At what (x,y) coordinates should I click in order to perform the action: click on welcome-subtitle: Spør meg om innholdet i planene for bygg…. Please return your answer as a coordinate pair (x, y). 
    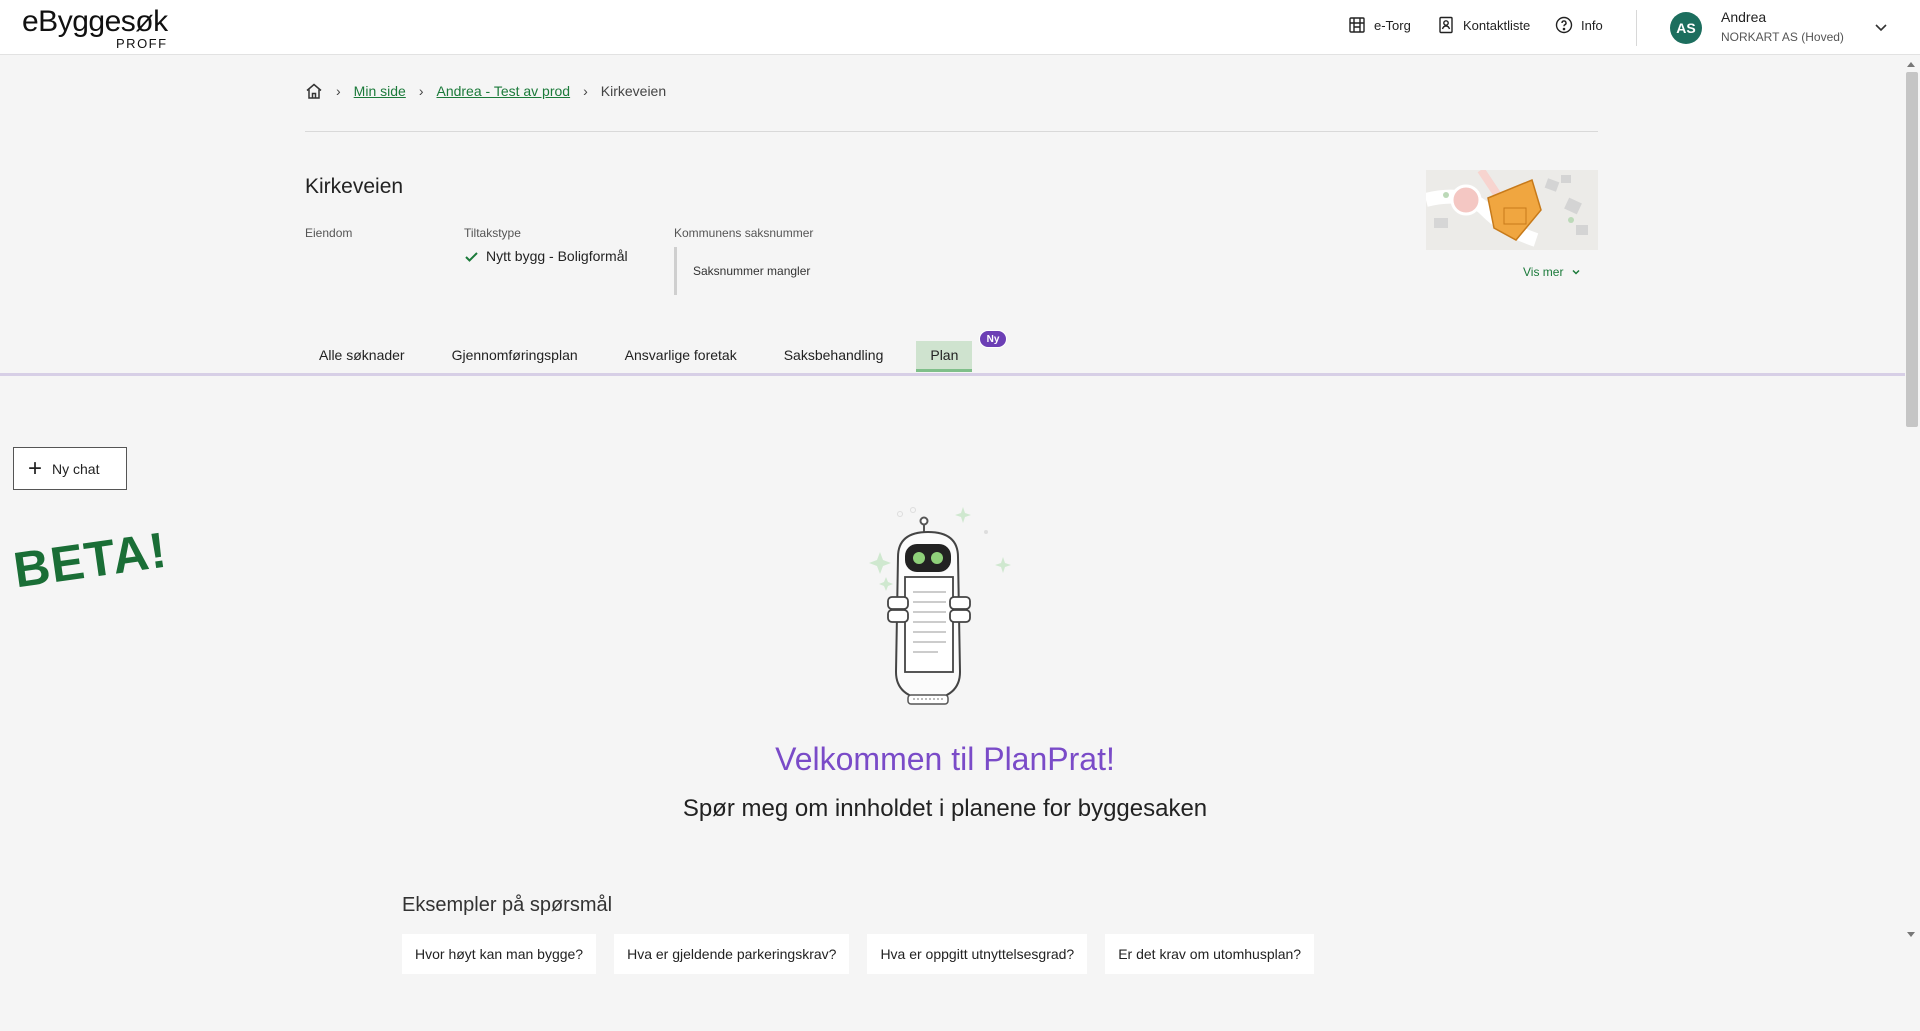
    Looking at the image, I should click on (945, 808).